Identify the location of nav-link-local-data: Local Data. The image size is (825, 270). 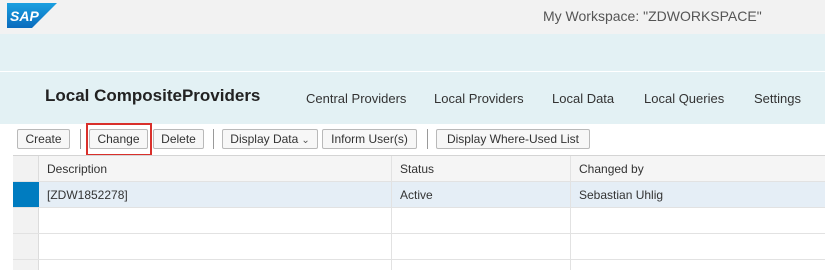
(583, 98).